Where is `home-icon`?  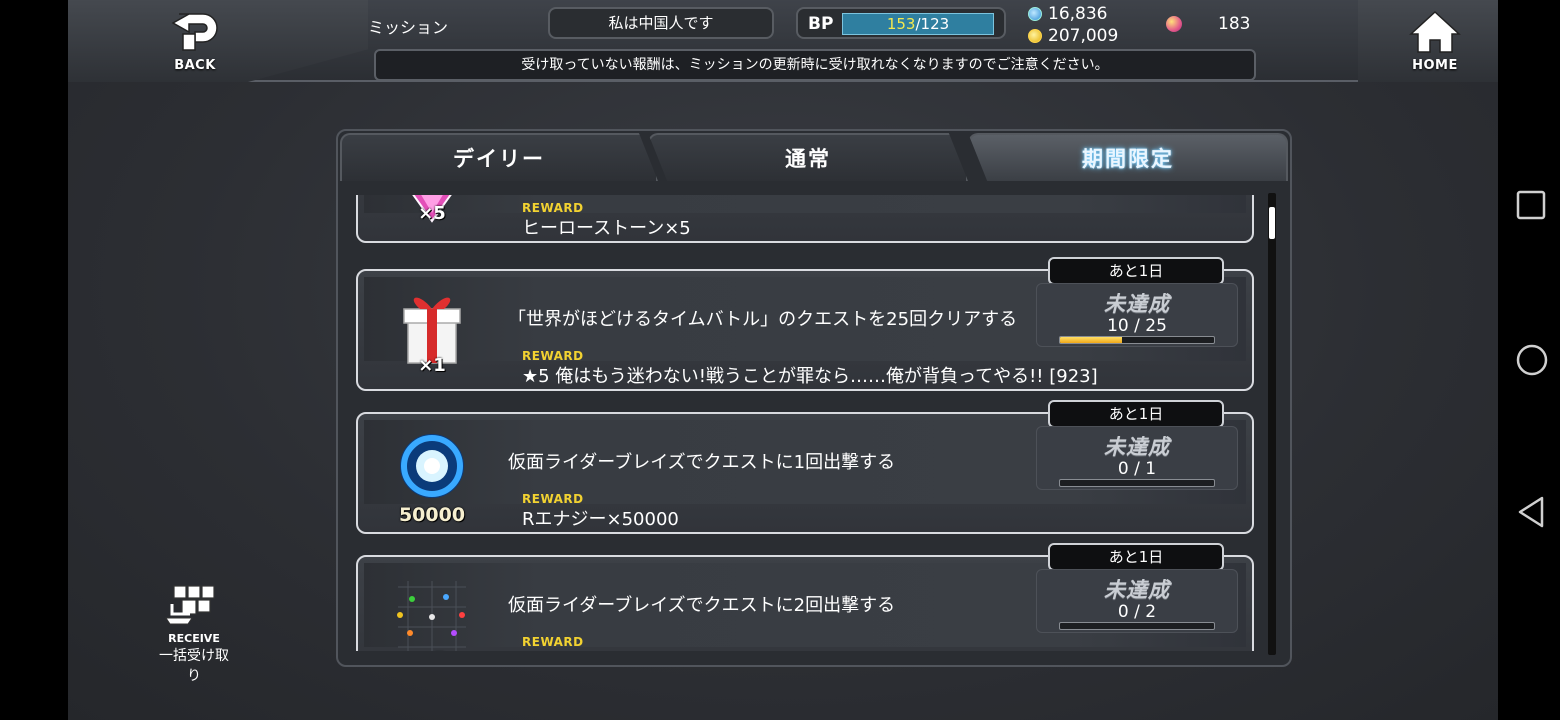
home-icon is located at coordinates (1435, 31).